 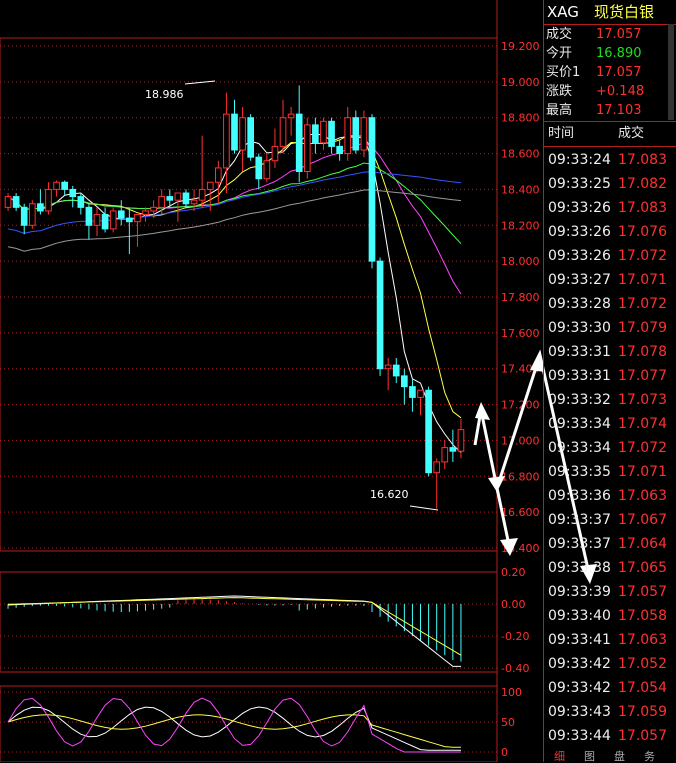 I want to click on quote-row: 最高 17.103, so click(x=610, y=110).